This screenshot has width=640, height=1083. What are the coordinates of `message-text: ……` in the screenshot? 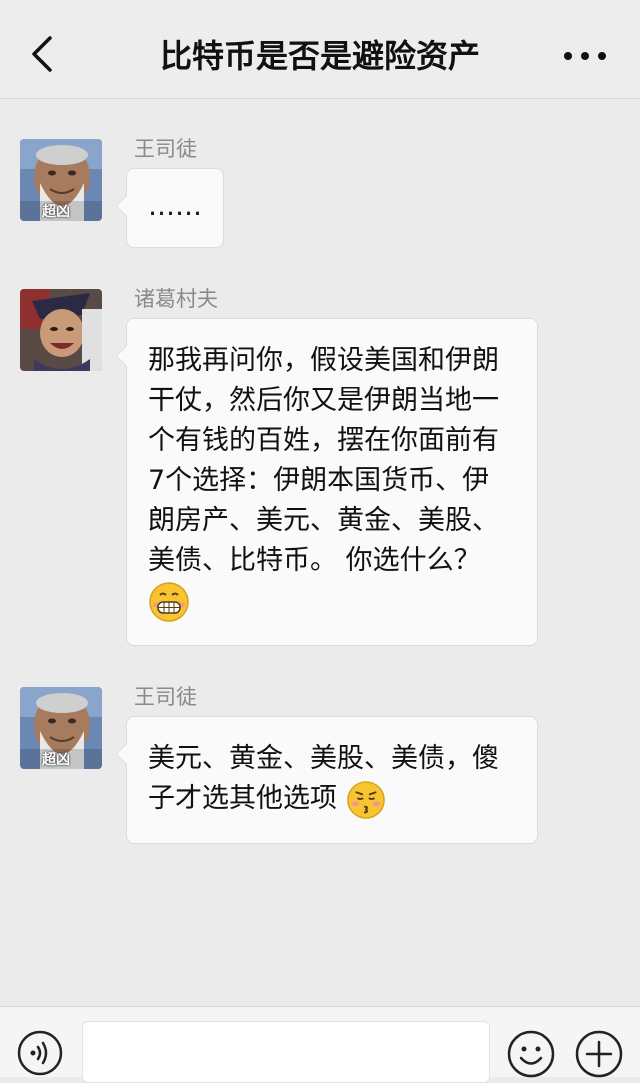 It's located at (175, 206).